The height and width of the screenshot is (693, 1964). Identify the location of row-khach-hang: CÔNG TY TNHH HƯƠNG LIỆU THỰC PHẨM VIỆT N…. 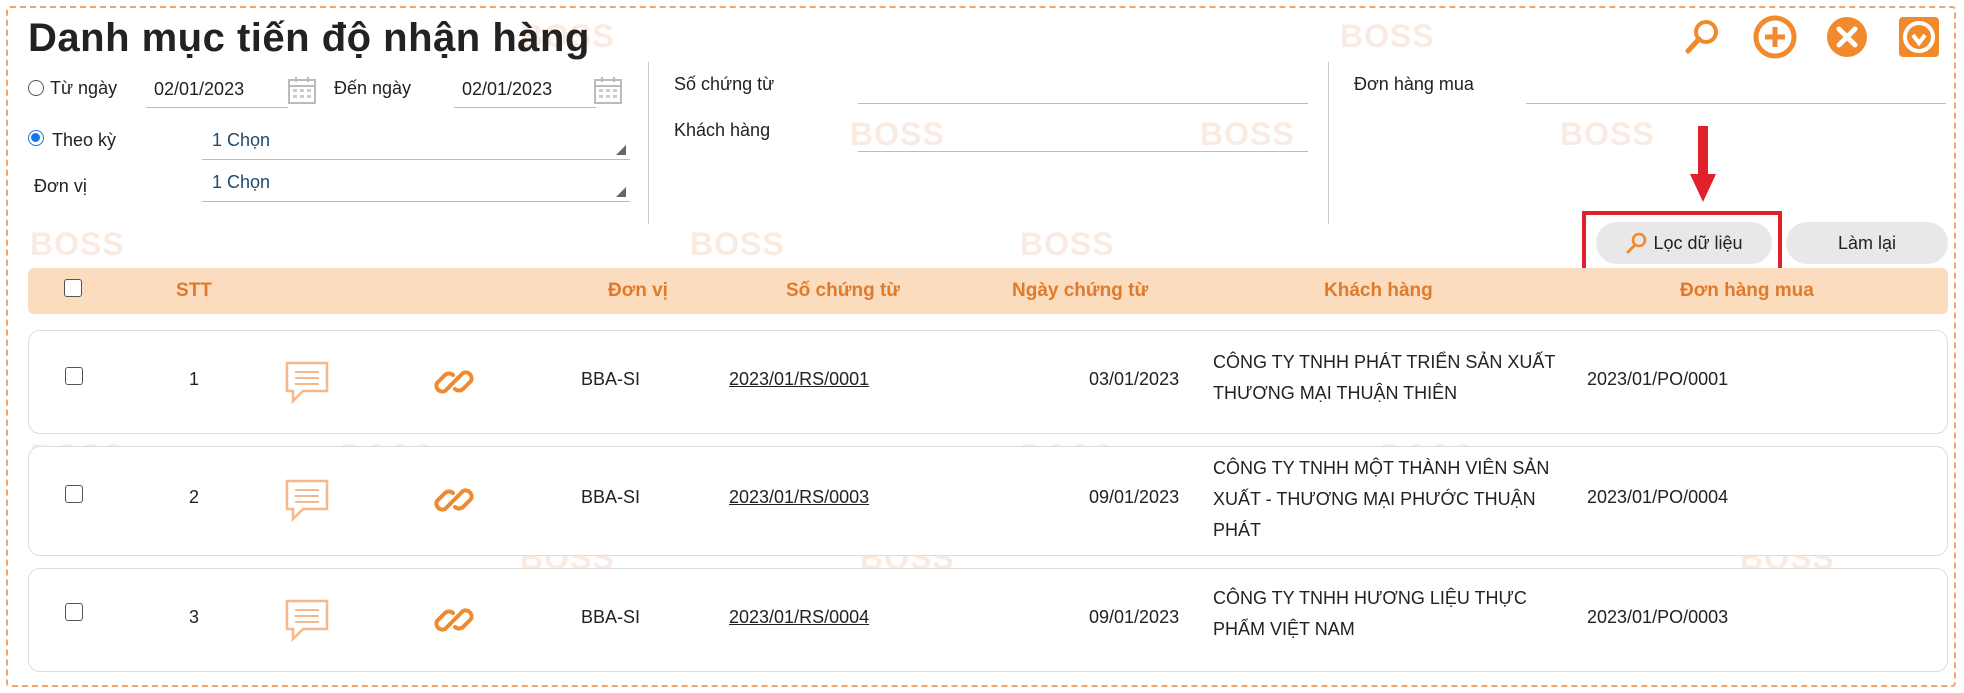
(1370, 613).